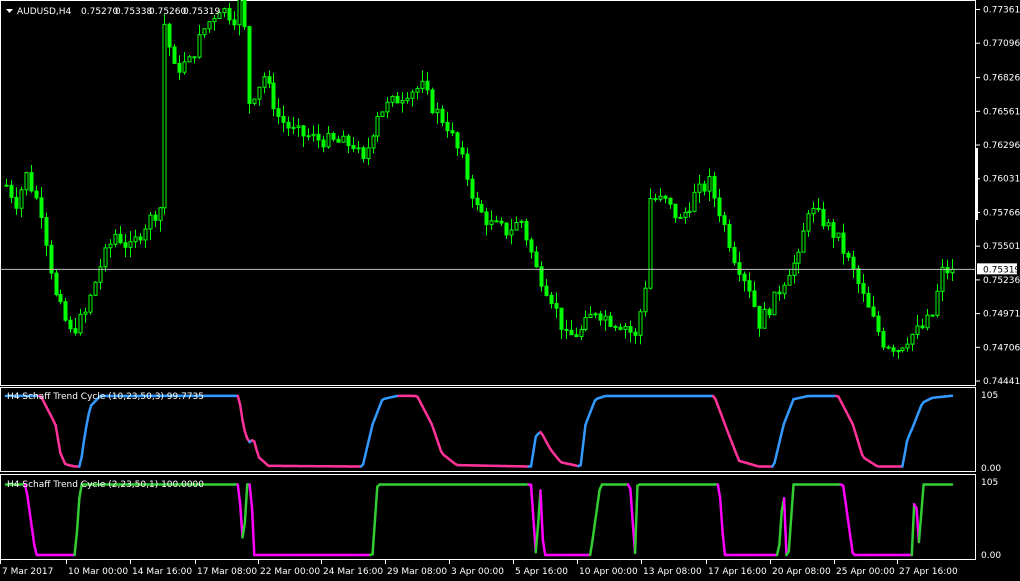 This screenshot has width=1020, height=581. I want to click on time-tick-label: 7 Mar 2017, so click(27, 572).